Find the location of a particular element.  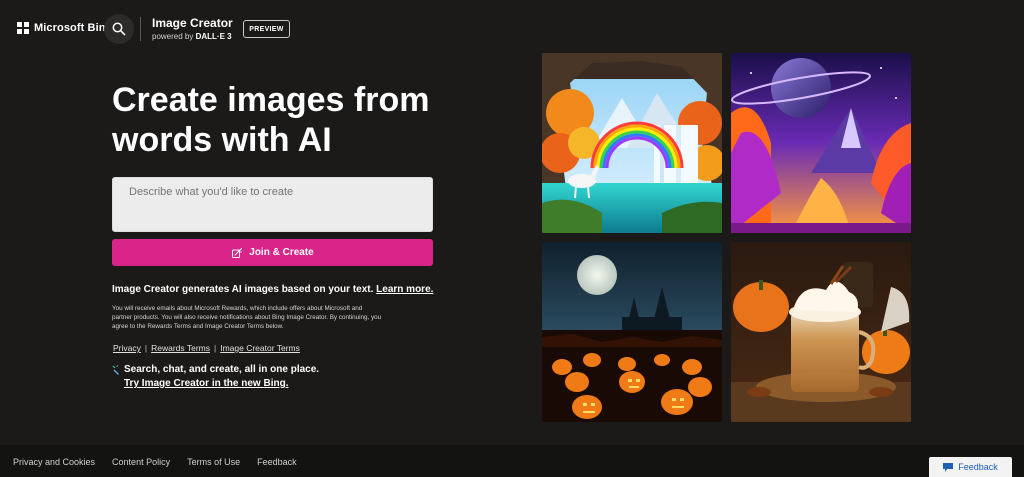

search-icon is located at coordinates (119, 29).